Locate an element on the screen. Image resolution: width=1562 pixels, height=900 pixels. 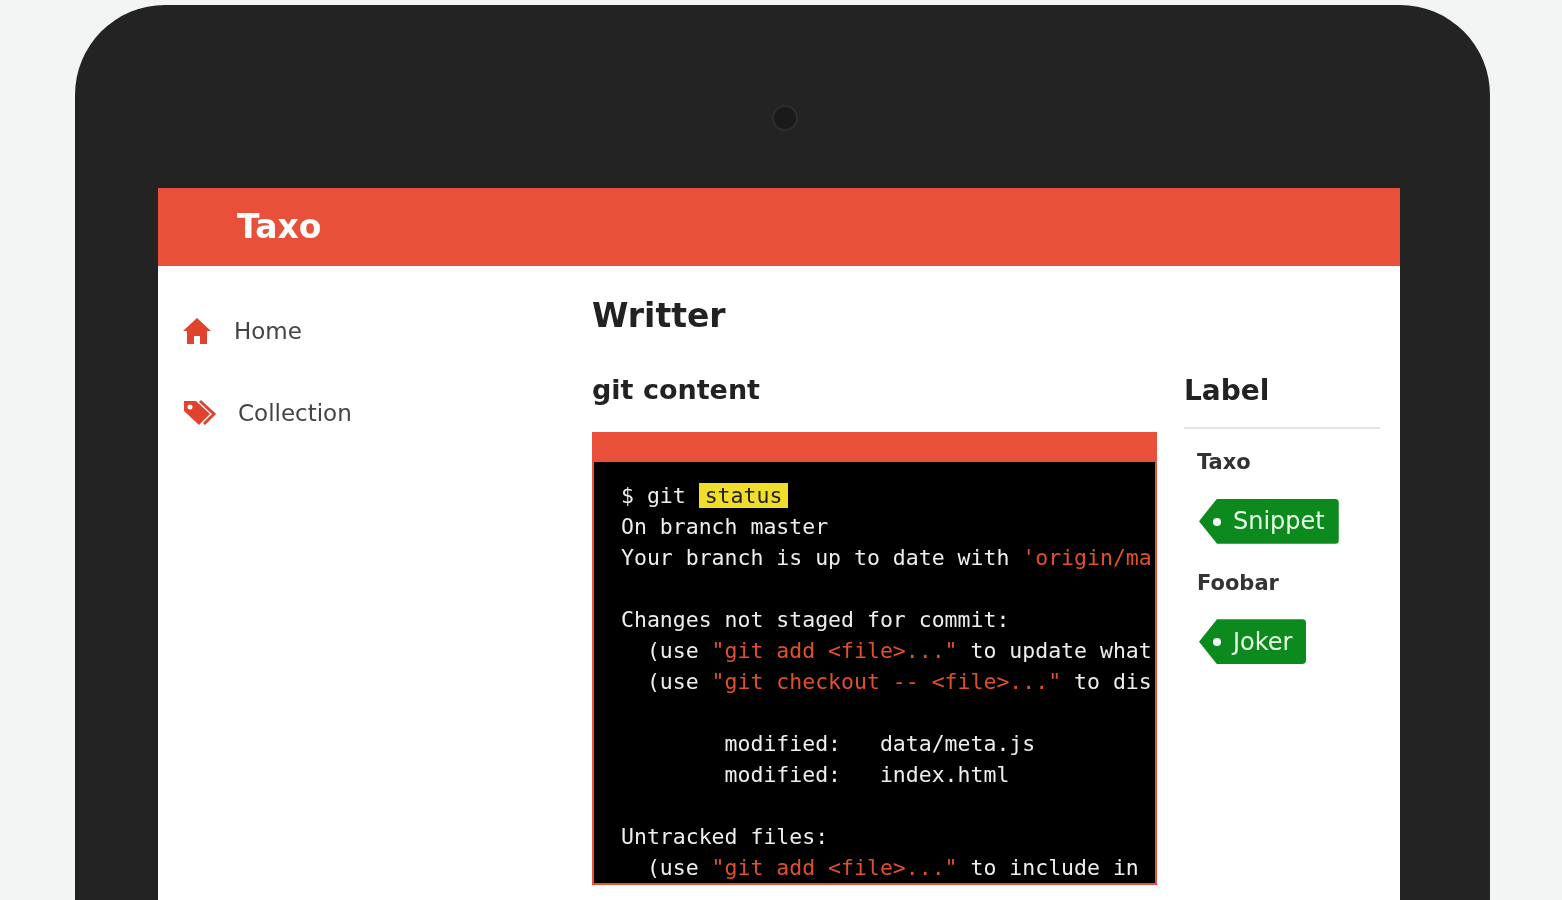
terminal-line: Untracked files: is located at coordinates (725, 837).